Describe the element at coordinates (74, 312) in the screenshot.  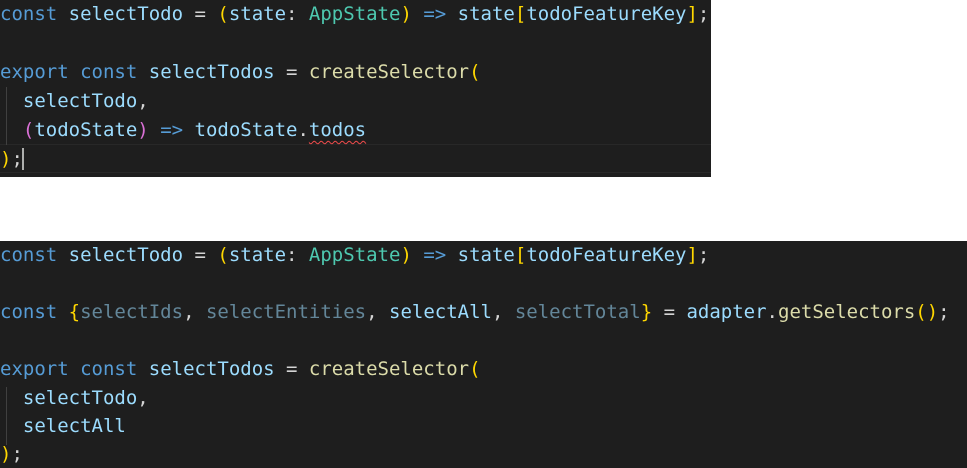
I see `bracket: {` at that location.